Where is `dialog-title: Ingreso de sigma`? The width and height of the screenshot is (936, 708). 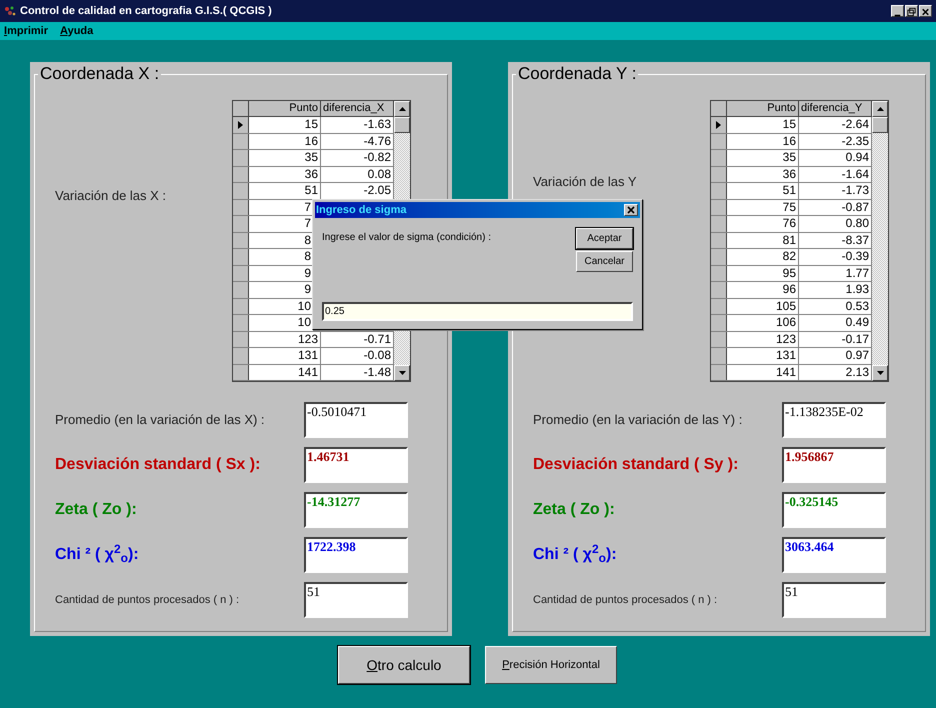
dialog-title: Ingreso de sigma is located at coordinates (361, 210).